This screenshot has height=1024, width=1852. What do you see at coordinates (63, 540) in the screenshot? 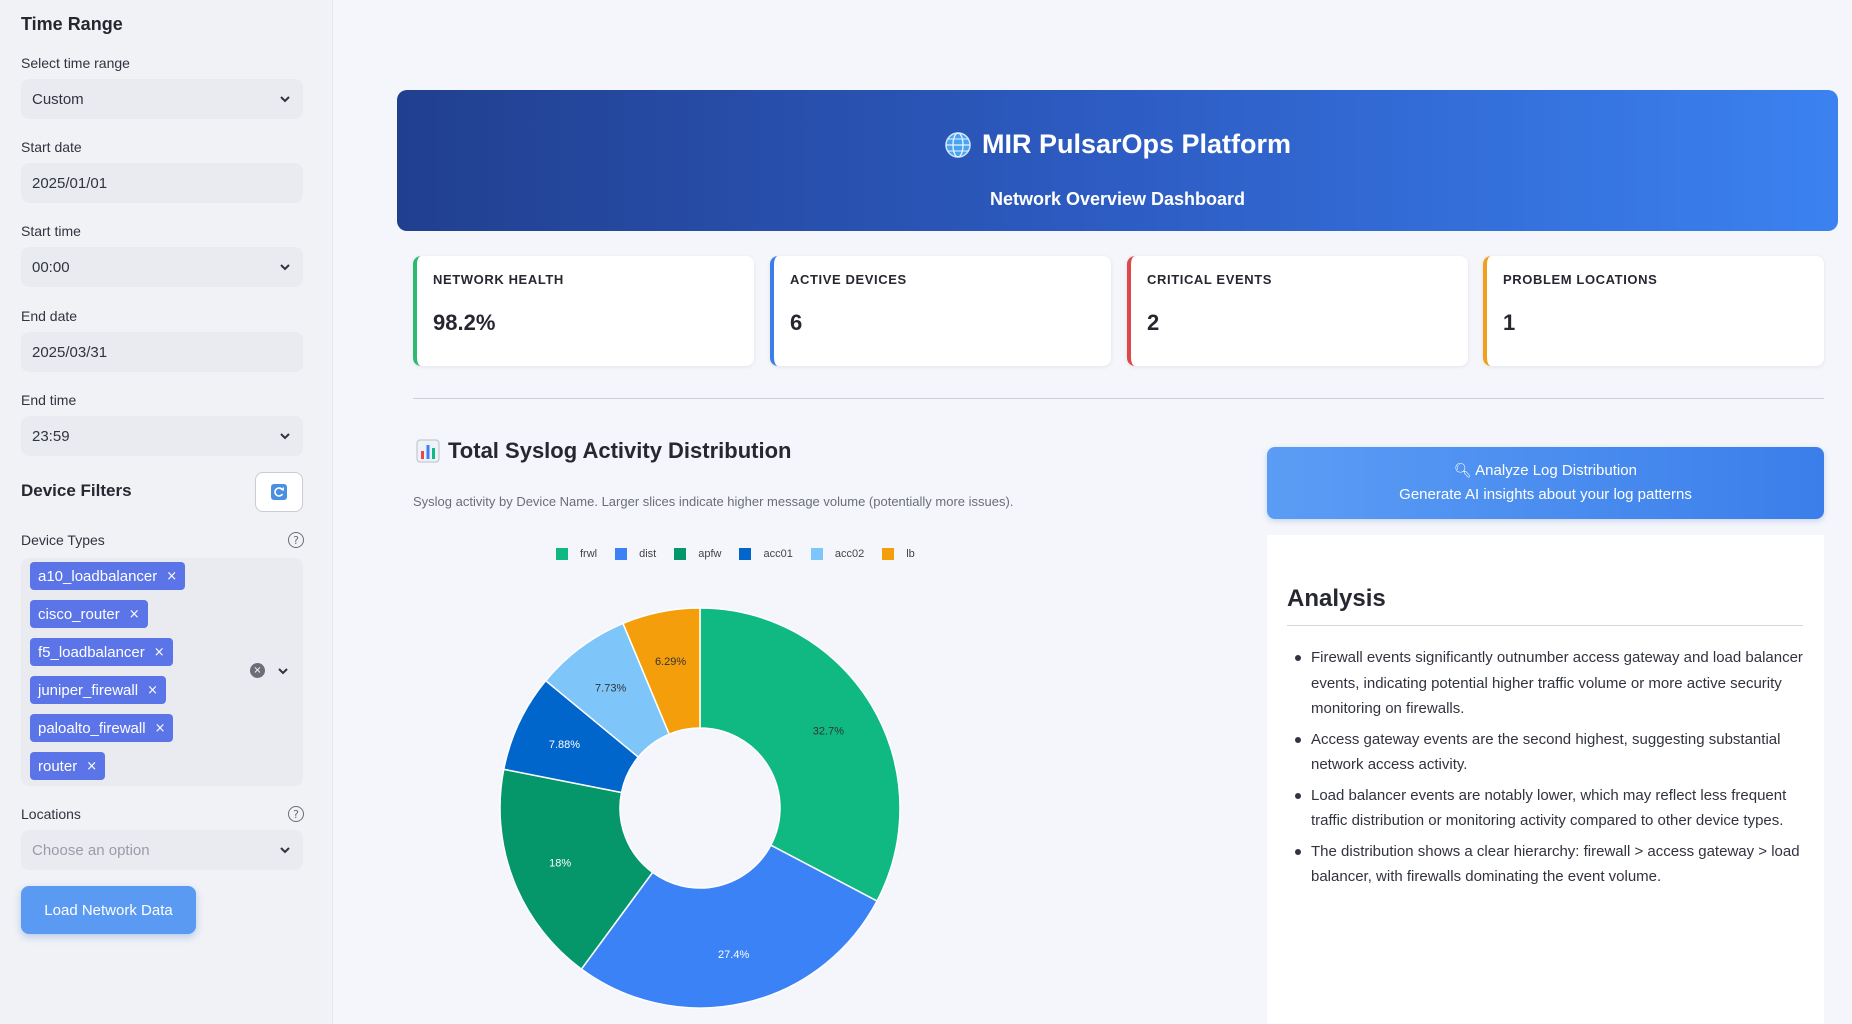
I see `device-types-label: Device Types` at bounding box center [63, 540].